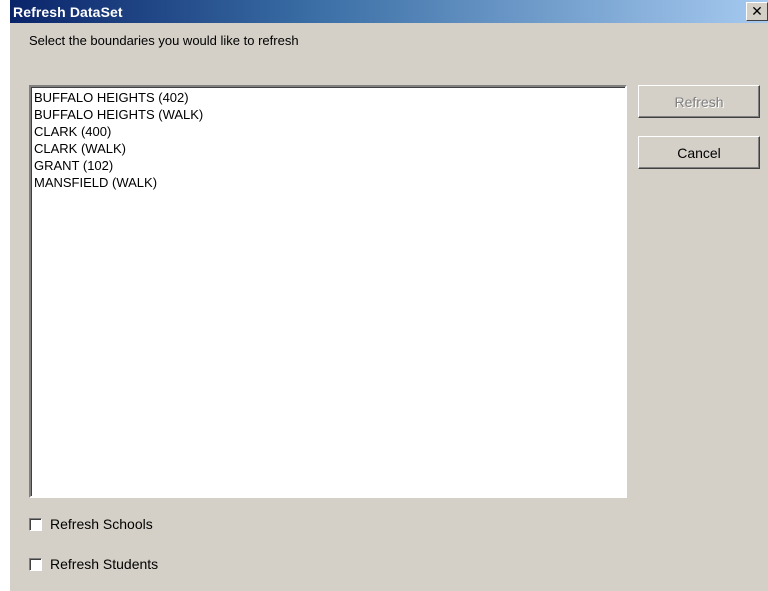  What do you see at coordinates (329, 97) in the screenshot?
I see `list-item: BUFFALO HEIGHTS (402)` at bounding box center [329, 97].